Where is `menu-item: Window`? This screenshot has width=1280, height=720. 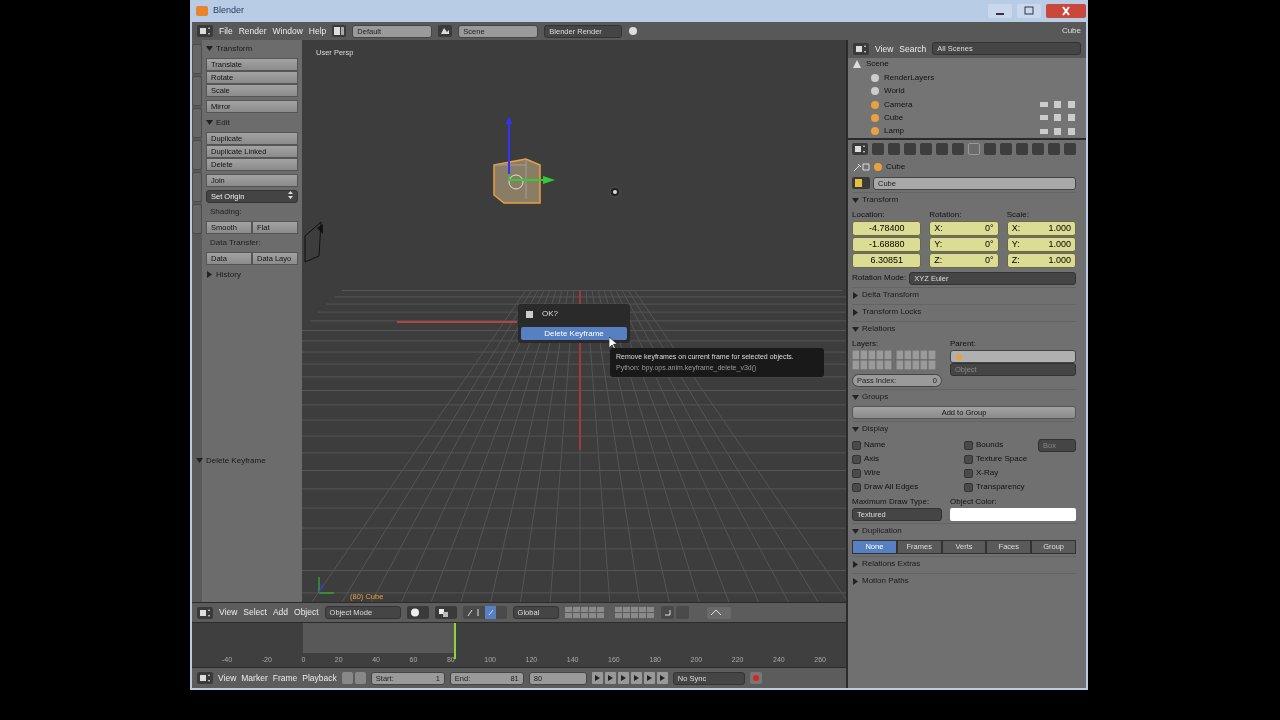 menu-item: Window is located at coordinates (287, 31).